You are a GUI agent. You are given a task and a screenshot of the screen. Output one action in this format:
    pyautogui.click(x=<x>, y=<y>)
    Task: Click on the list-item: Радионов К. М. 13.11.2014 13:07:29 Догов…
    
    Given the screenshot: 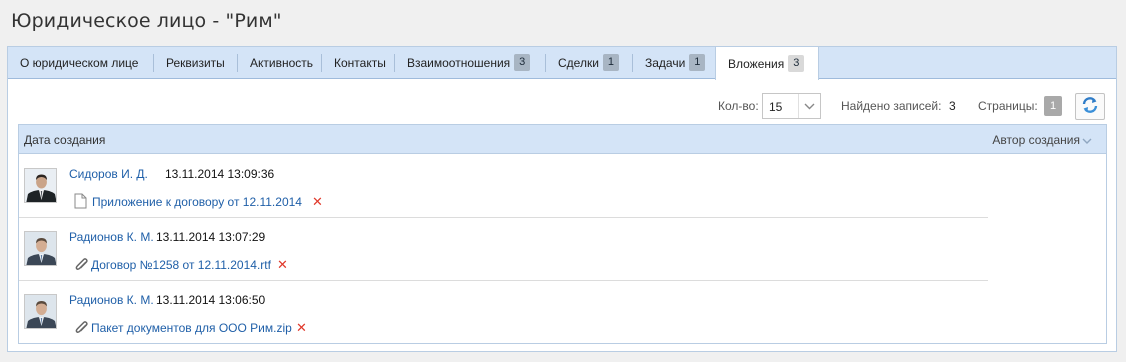 What is the action you would take?
    pyautogui.click(x=503, y=249)
    